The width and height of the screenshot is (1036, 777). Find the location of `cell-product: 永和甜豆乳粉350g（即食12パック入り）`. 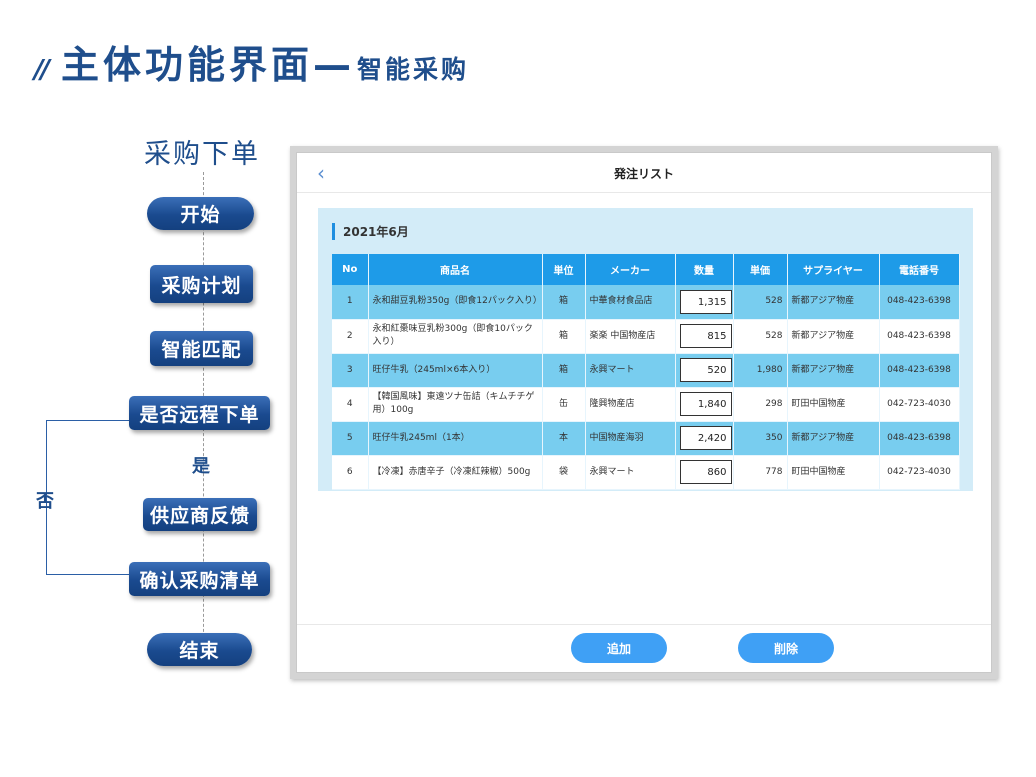

cell-product: 永和甜豆乳粉350g（即食12パック入り） is located at coordinates (455, 302).